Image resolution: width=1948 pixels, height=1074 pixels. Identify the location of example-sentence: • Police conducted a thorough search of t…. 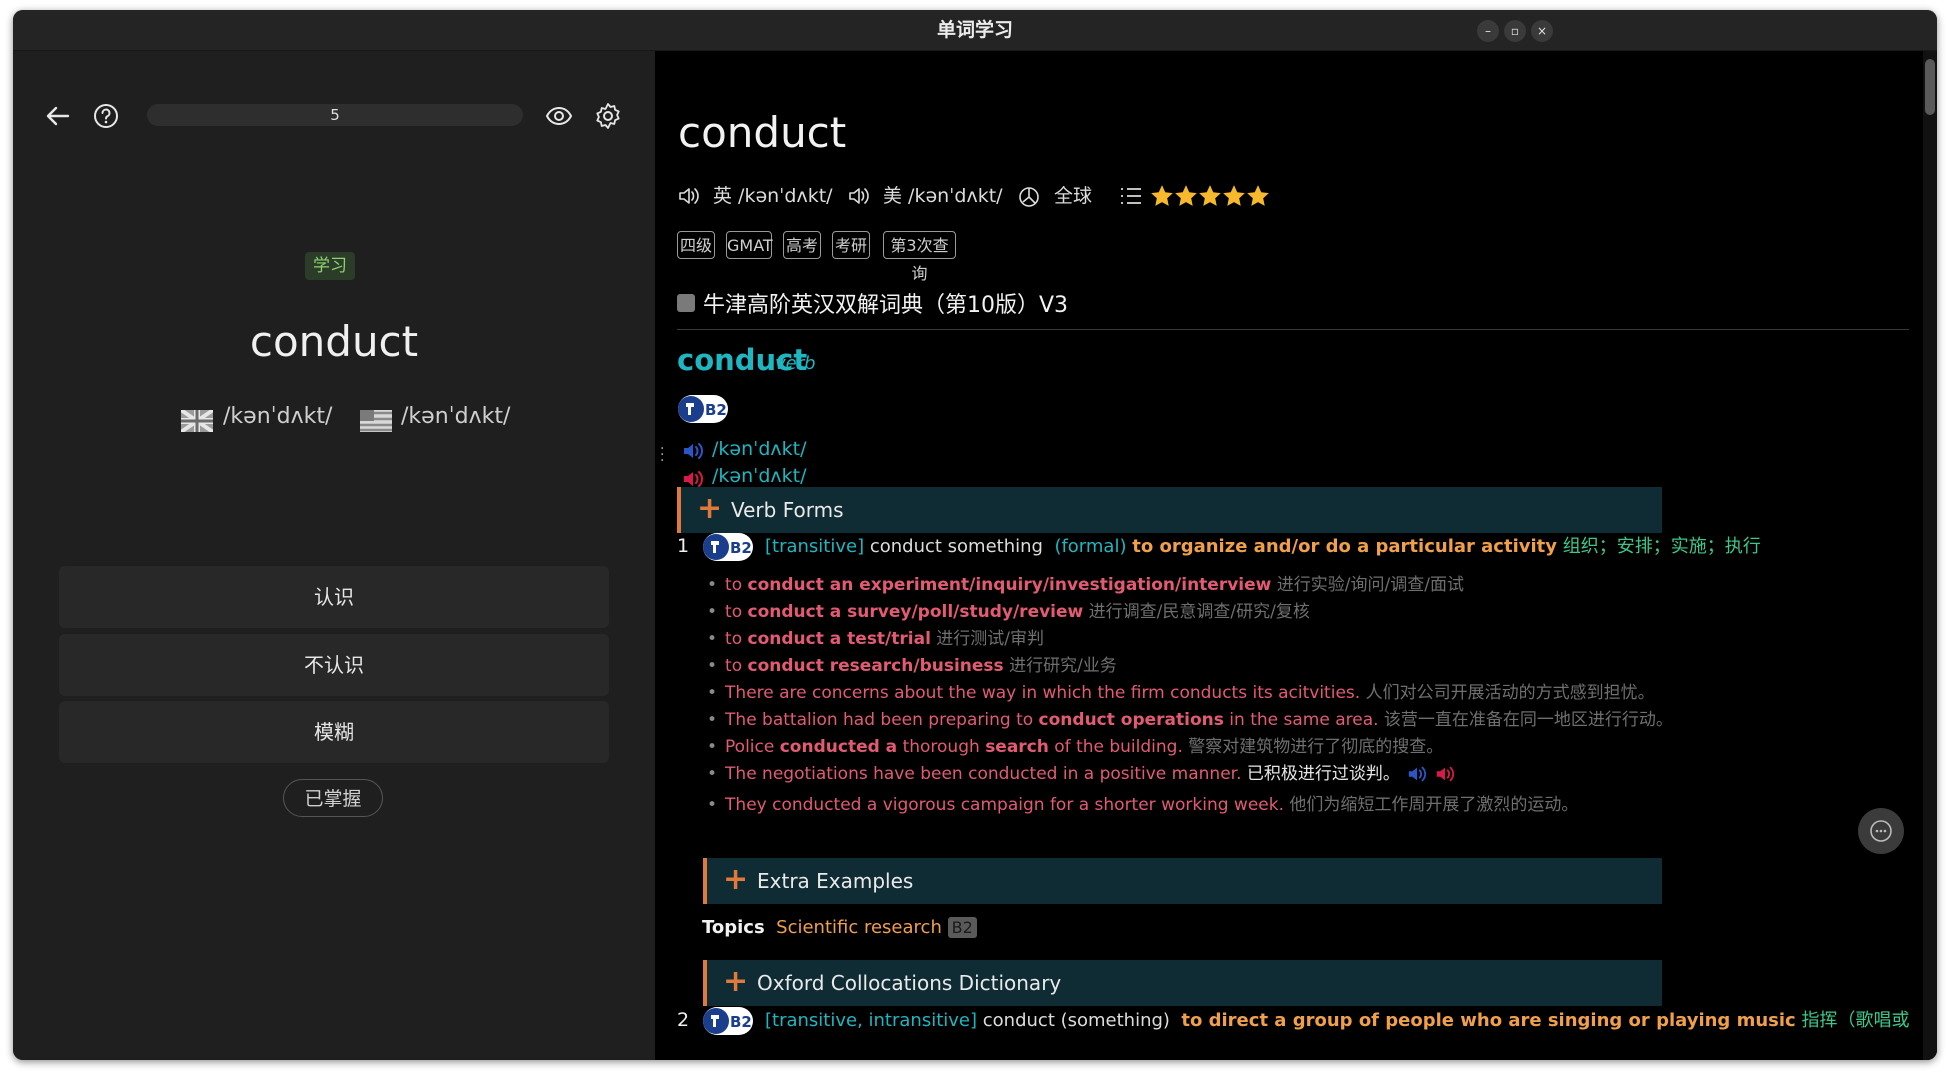
(1075, 747).